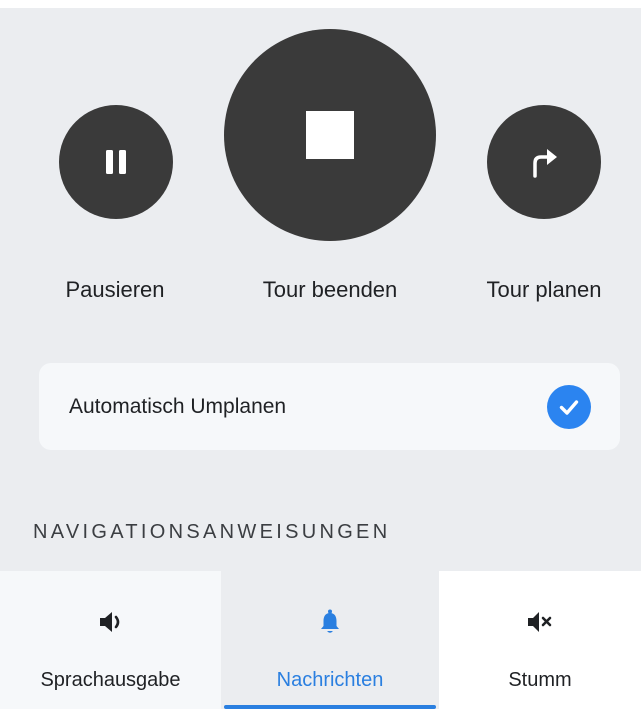 The height and width of the screenshot is (709, 641). I want to click on checkmark-icon, so click(569, 407).